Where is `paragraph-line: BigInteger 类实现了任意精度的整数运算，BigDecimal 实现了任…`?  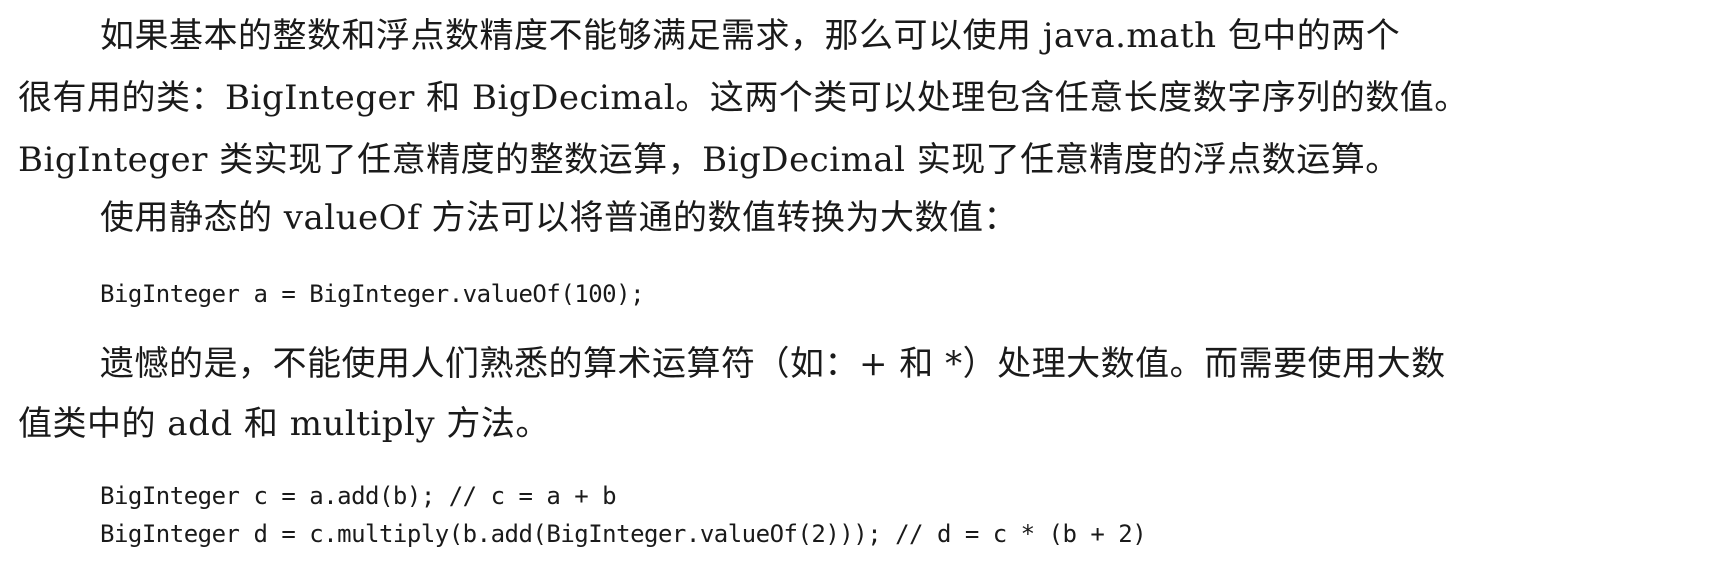
paragraph-line: BigInteger 类实现了任意精度的整数运算，BigDecimal 实现了任… is located at coordinates (709, 160).